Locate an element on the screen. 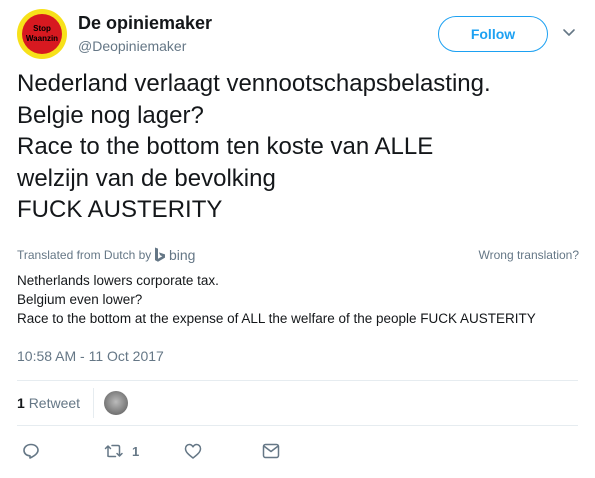  retweet-action-count: 1 is located at coordinates (136, 451).